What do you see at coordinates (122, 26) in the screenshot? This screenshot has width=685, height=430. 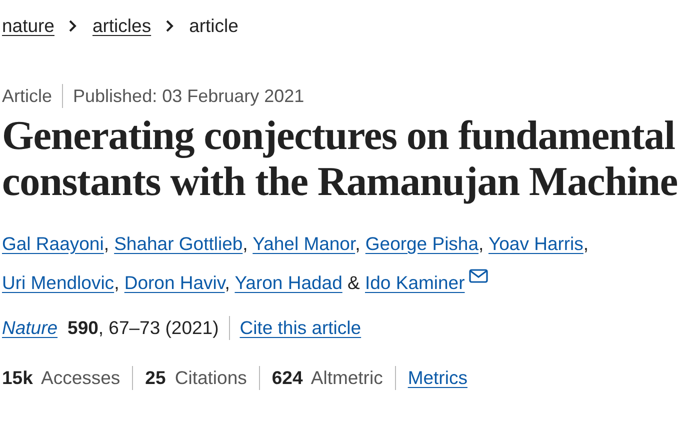 I see `breadcrumb-link: articles` at bounding box center [122, 26].